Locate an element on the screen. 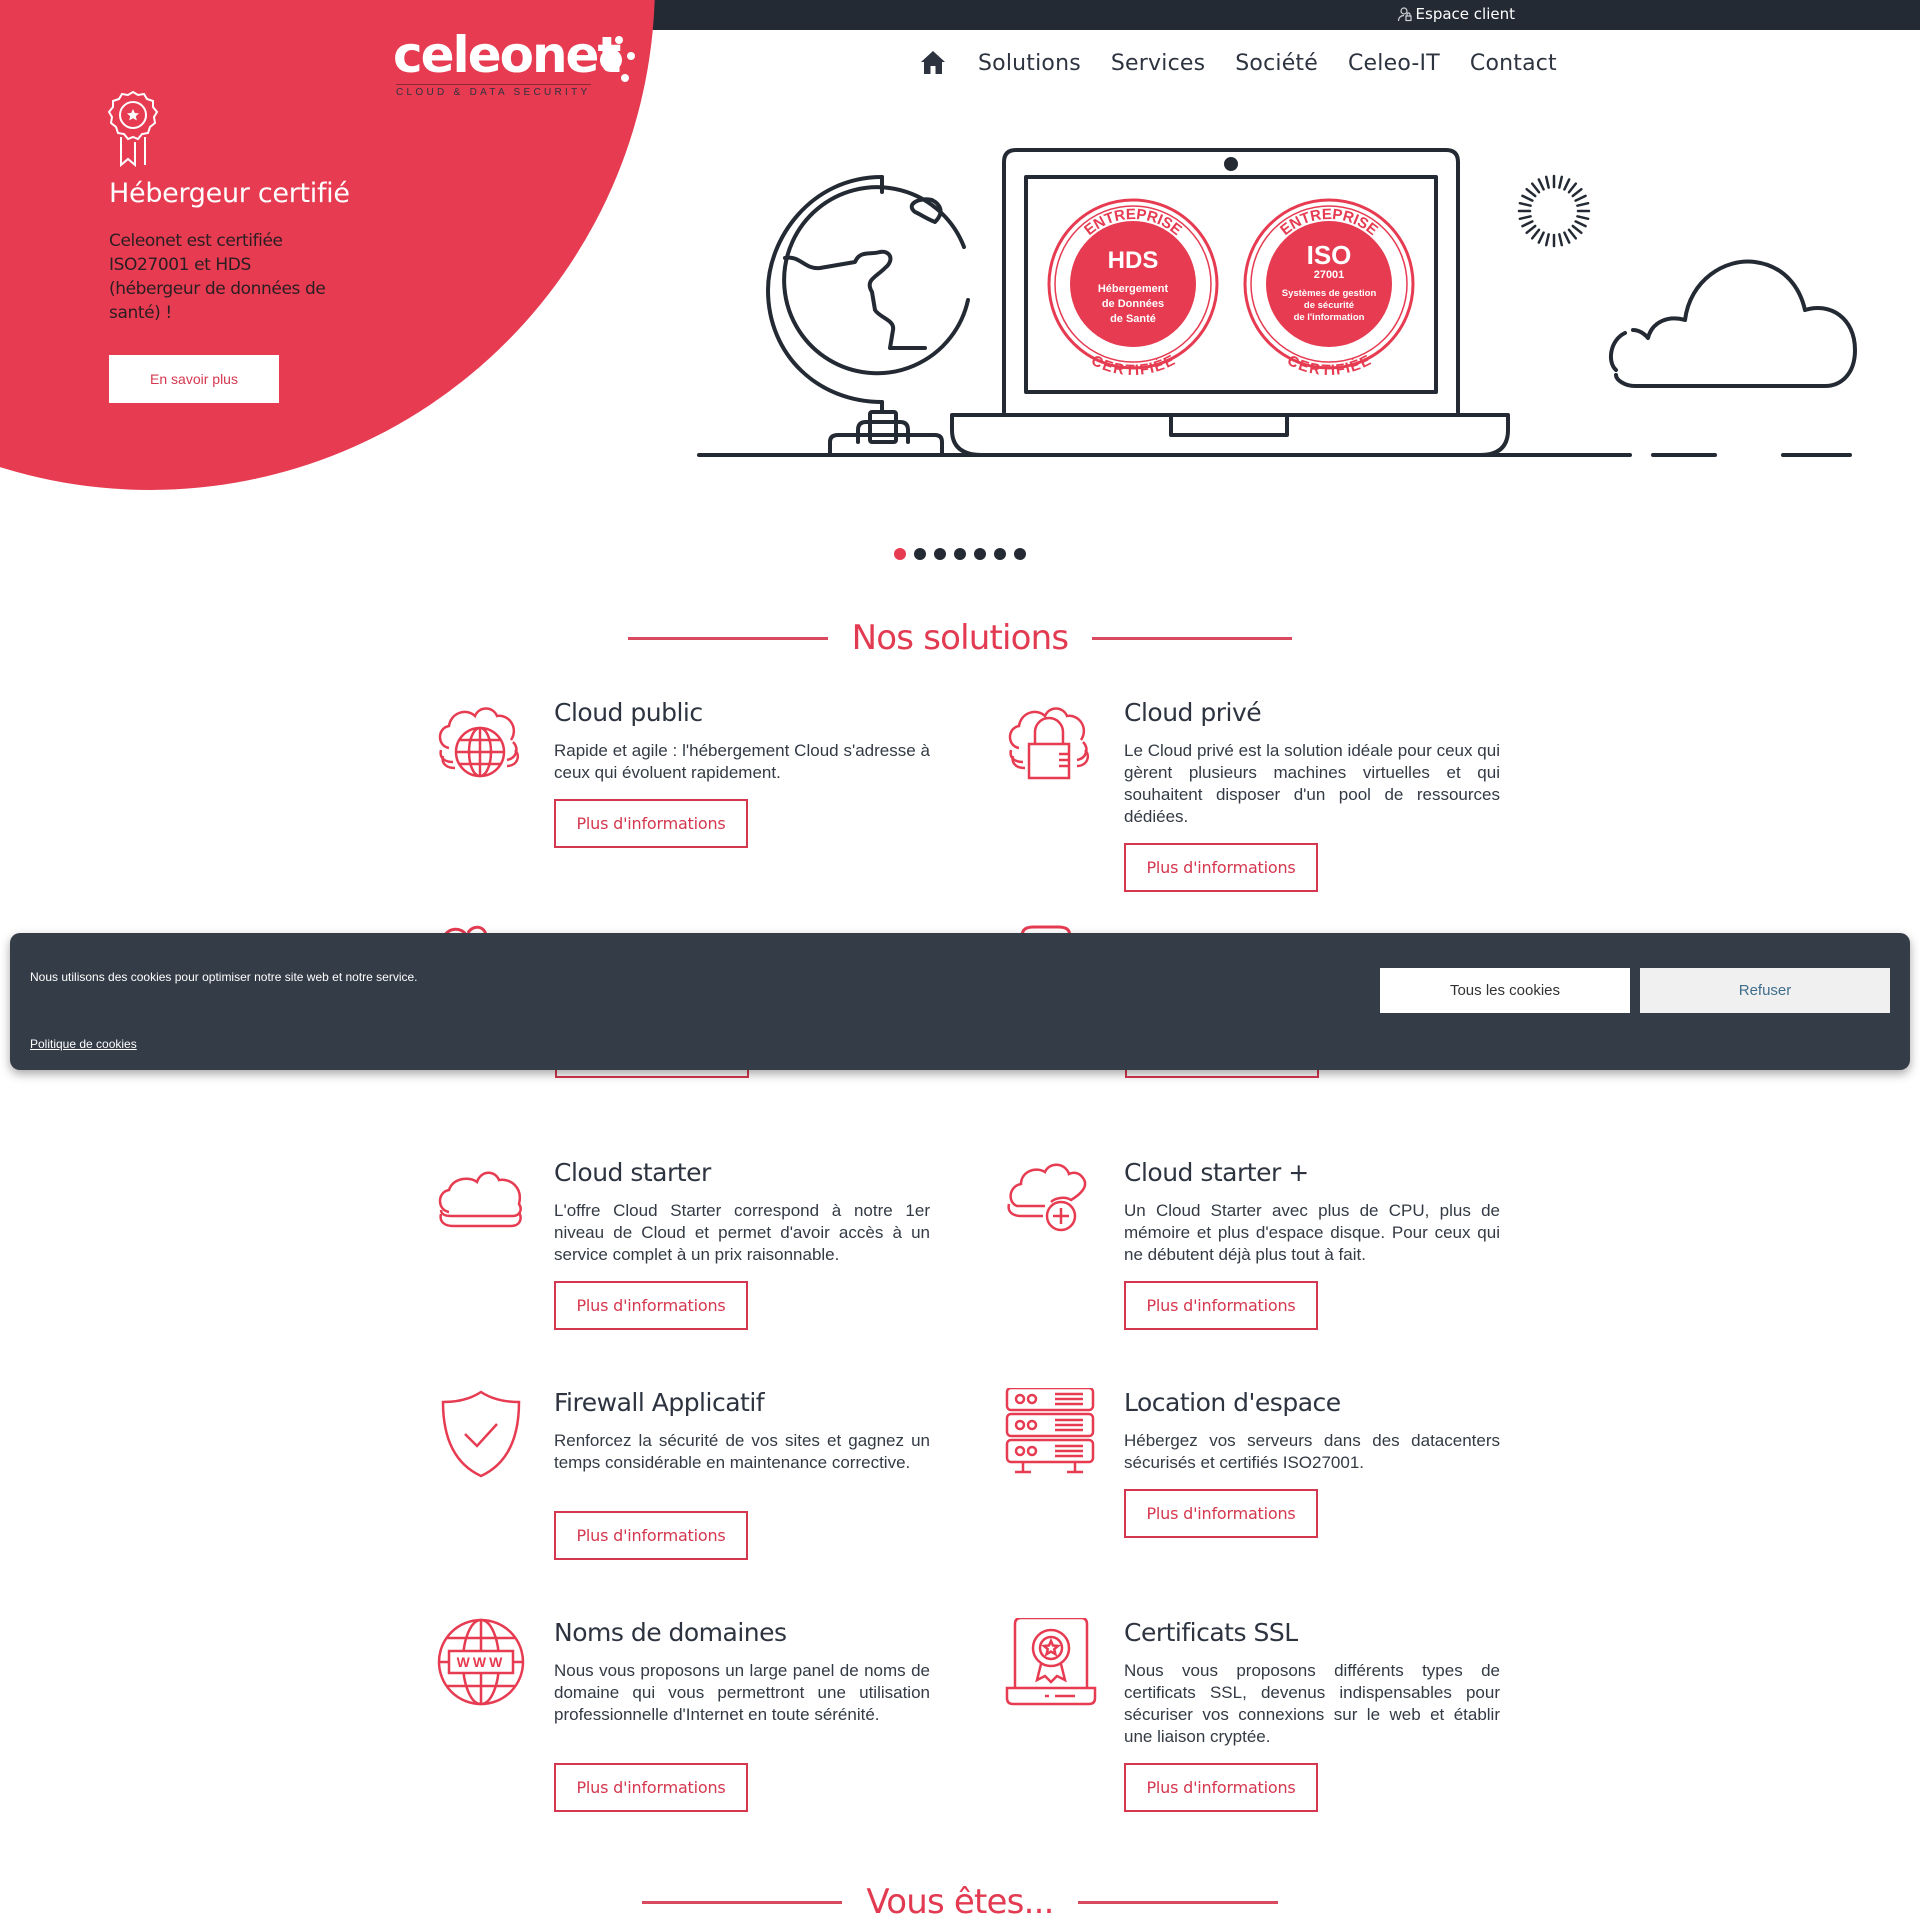  nav-celeo-it: Celeo-IT is located at coordinates (1394, 63).